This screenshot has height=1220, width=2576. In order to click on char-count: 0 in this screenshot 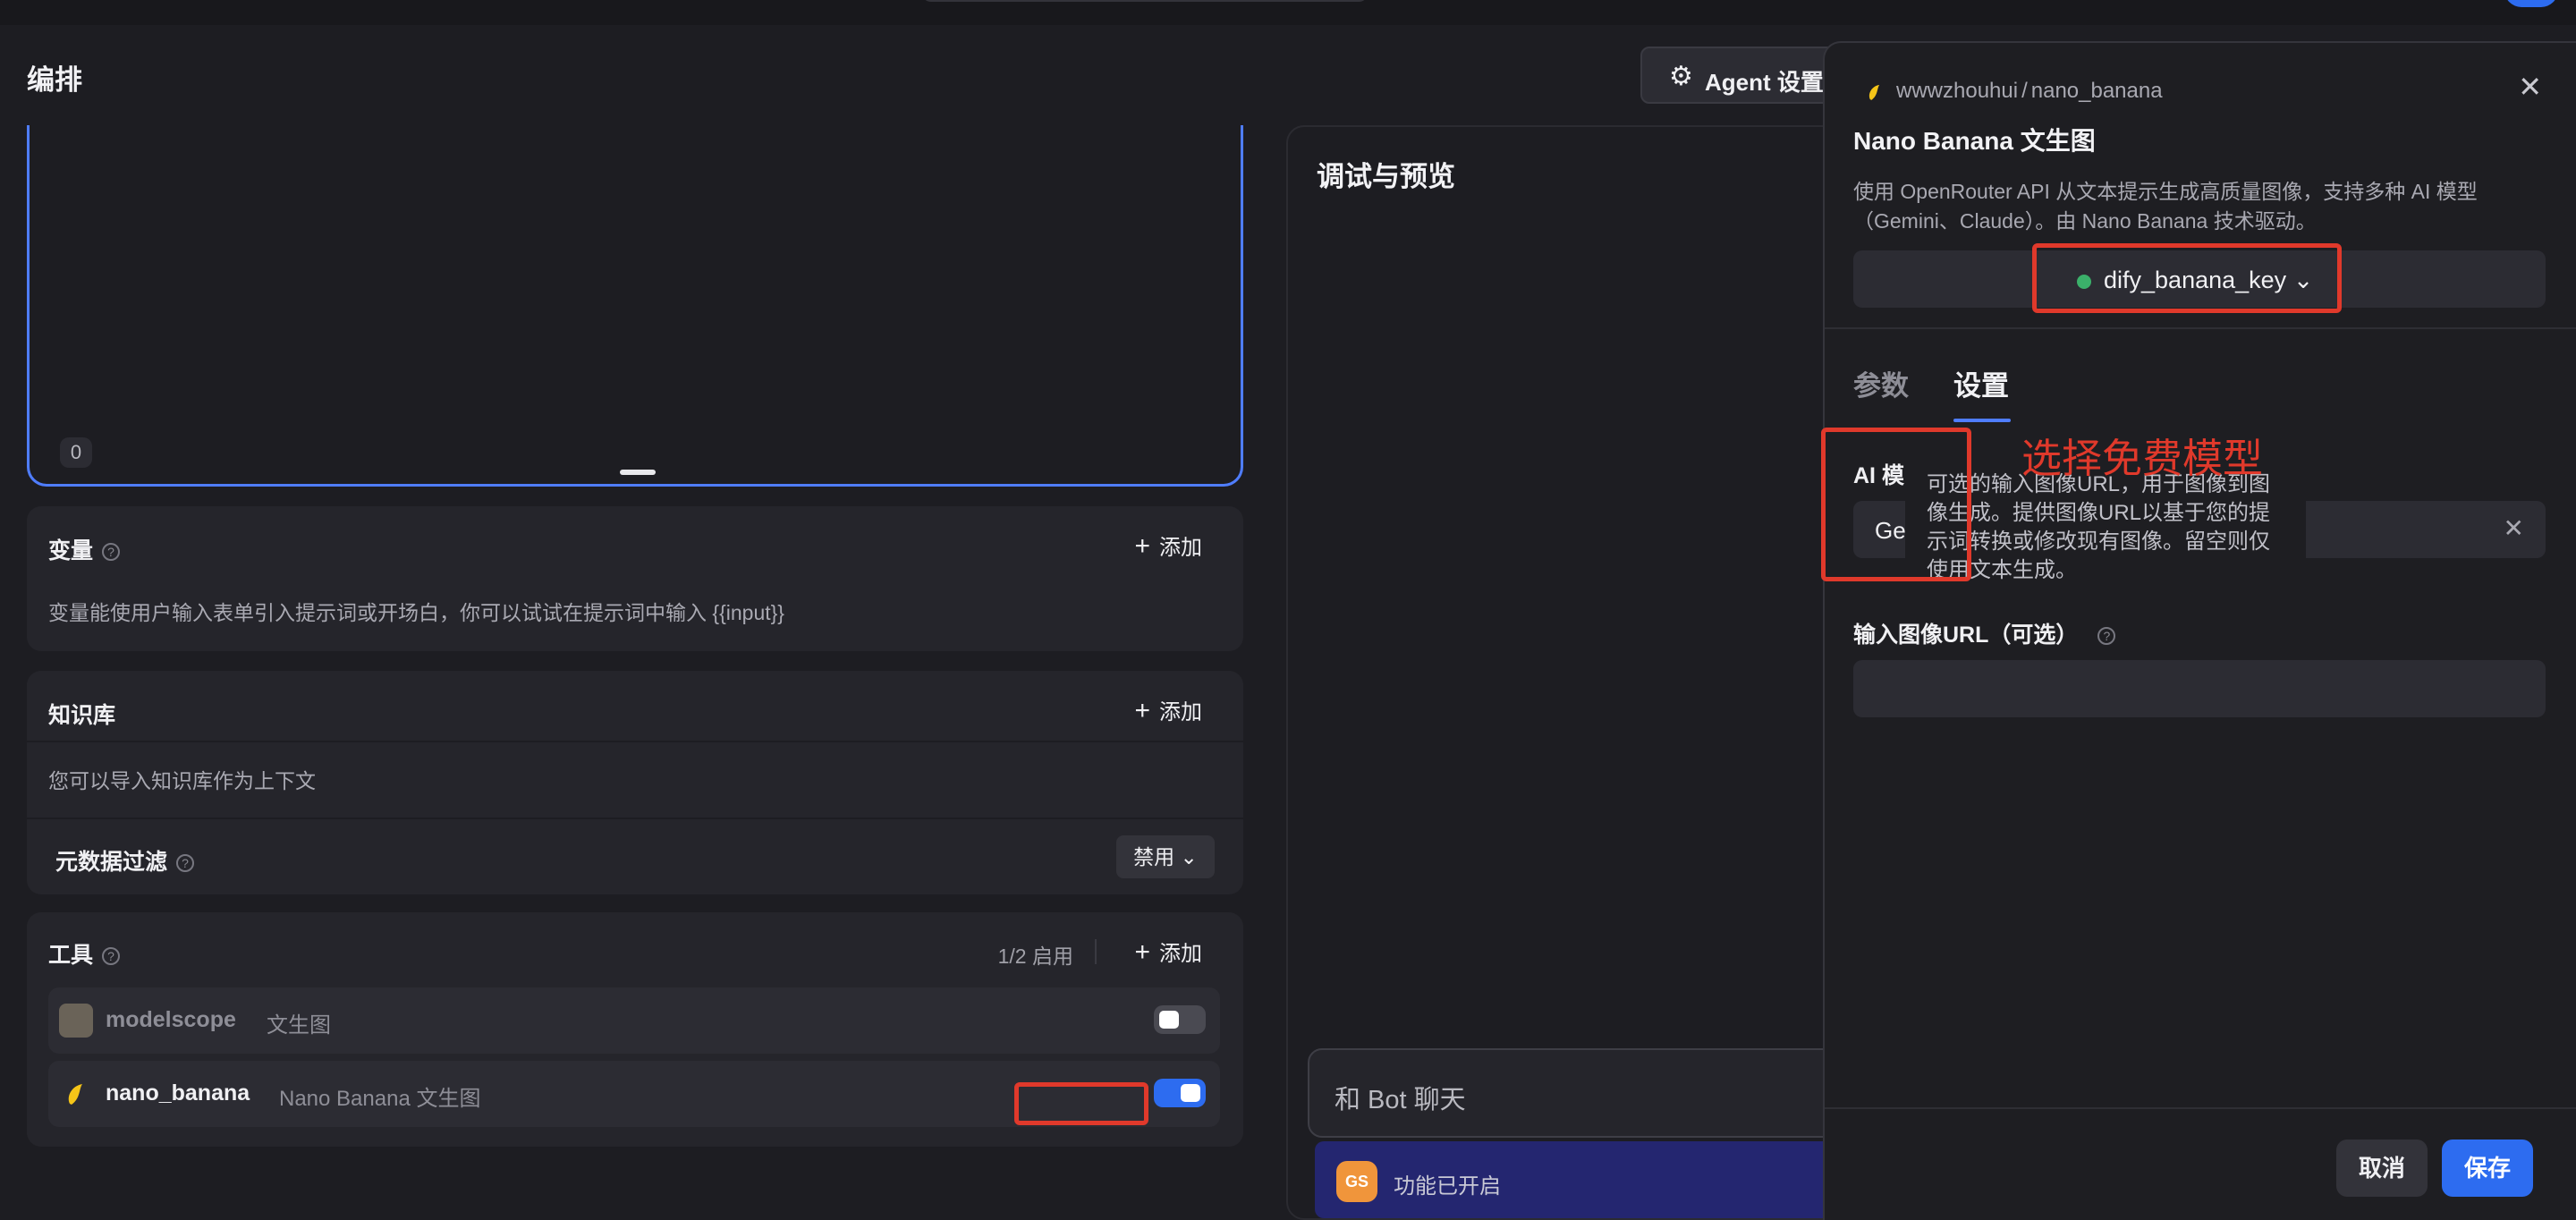, I will do `click(76, 453)`.